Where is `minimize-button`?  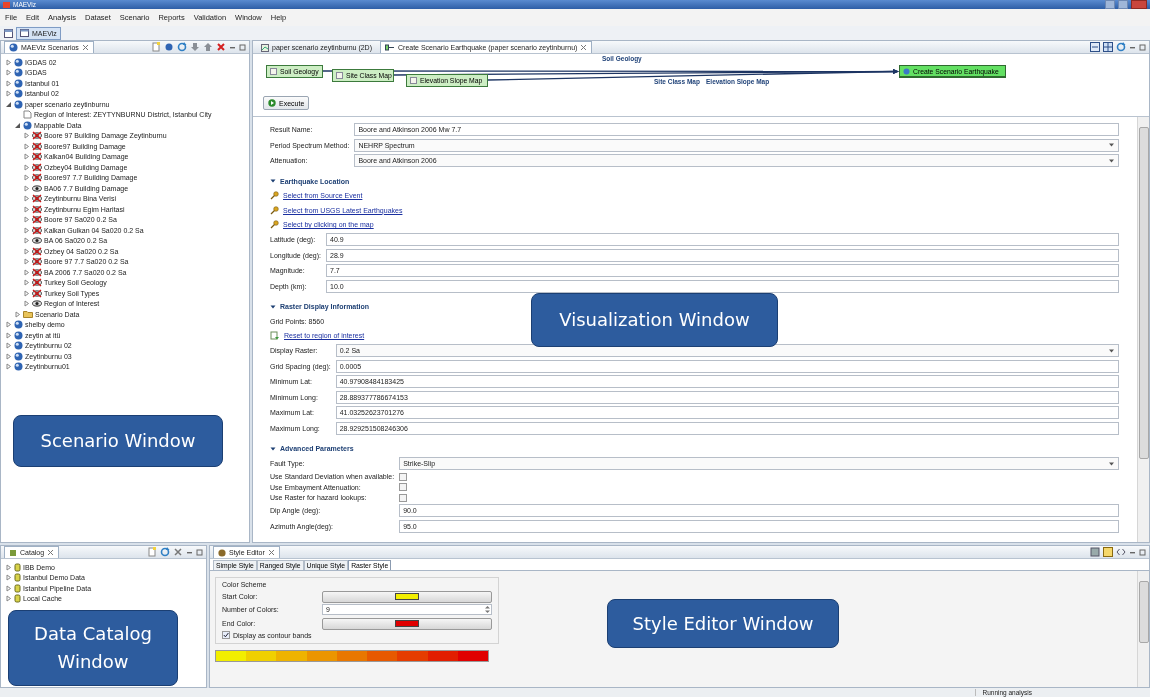 minimize-button is located at coordinates (1110, 4).